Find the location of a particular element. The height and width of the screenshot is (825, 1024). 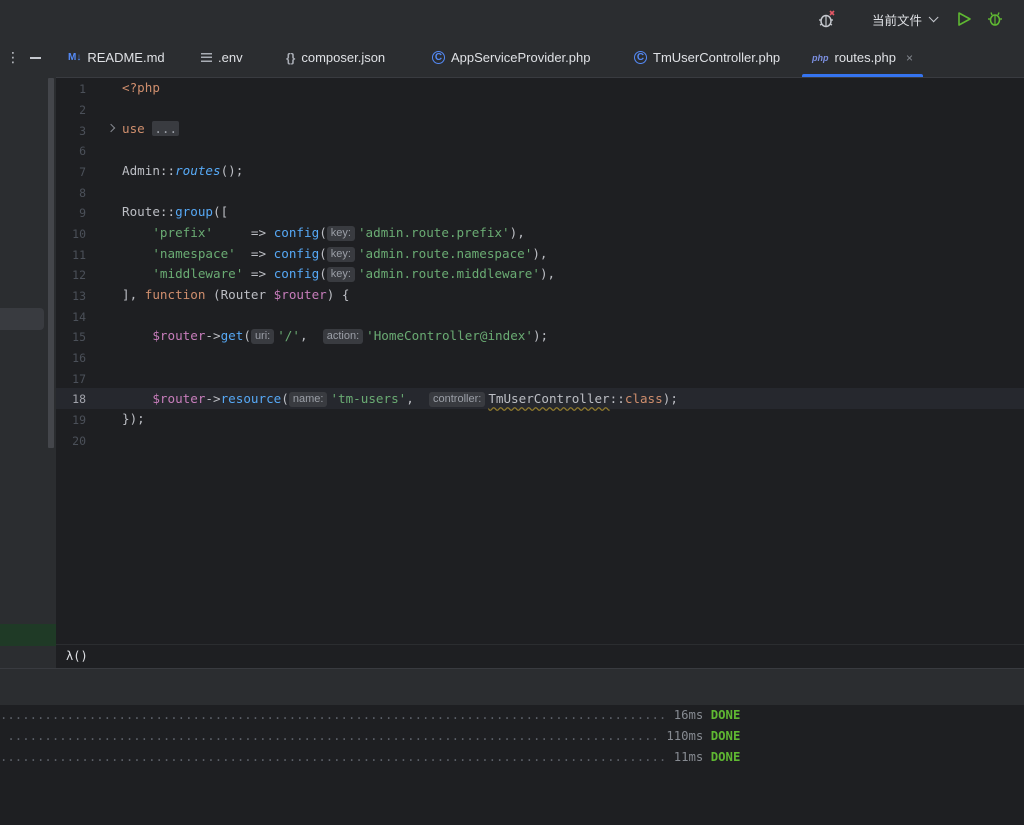

debug-icon is located at coordinates (995, 19).